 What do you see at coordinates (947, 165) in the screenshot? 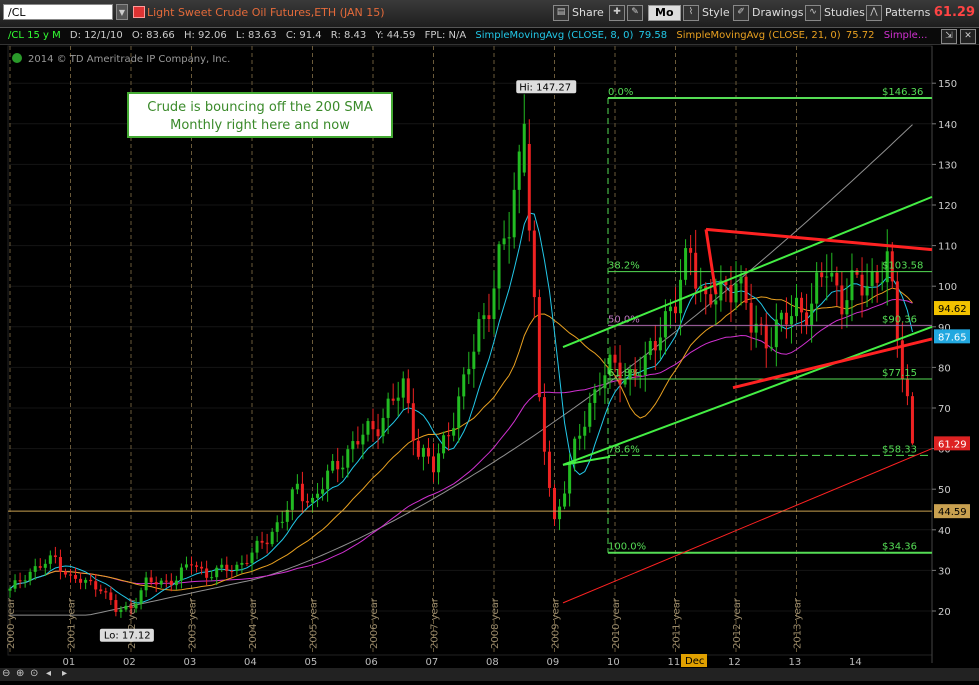
I see `y-tick-label: 130` at bounding box center [947, 165].